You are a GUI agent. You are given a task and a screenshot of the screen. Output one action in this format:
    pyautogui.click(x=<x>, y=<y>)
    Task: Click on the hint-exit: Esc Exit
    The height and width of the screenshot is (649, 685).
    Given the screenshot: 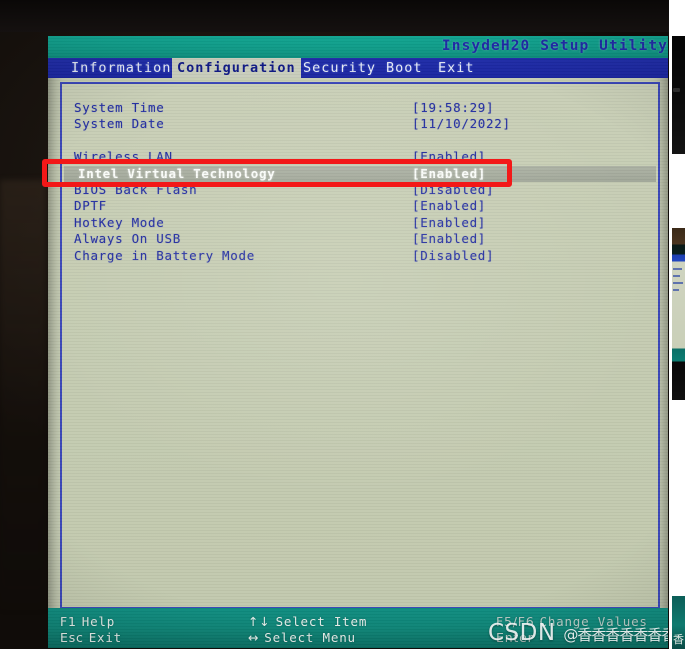 What is the action you would take?
    pyautogui.click(x=91, y=637)
    